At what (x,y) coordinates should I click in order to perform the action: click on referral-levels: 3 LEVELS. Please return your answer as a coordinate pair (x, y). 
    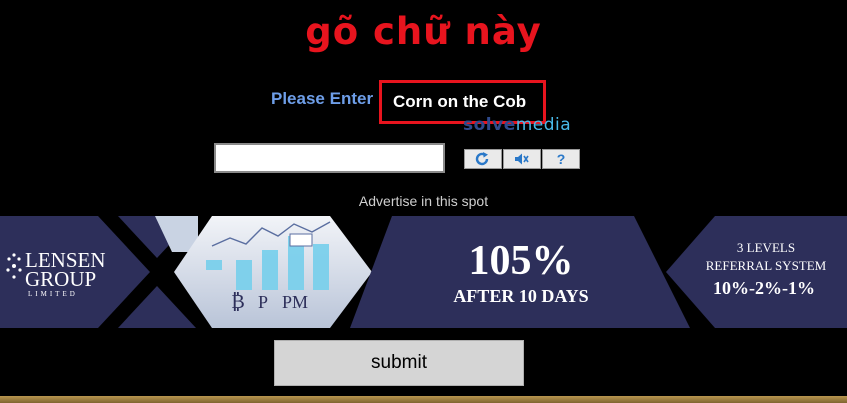
    Looking at the image, I should click on (766, 247).